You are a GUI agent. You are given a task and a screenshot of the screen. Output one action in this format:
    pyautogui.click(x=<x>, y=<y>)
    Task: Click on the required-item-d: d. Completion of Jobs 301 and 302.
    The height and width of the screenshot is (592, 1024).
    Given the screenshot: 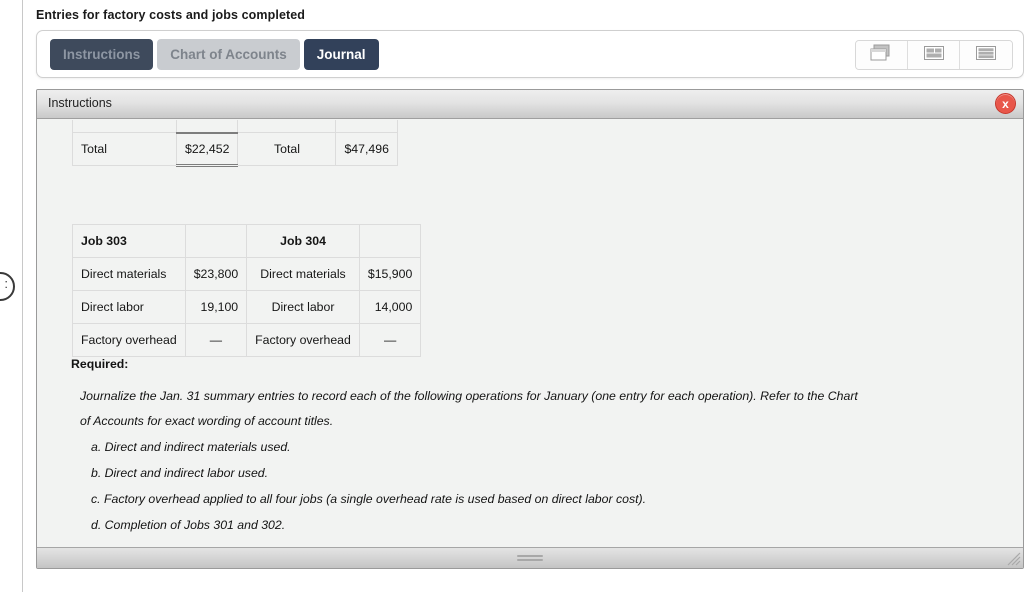 What is the action you would take?
    pyautogui.click(x=188, y=524)
    